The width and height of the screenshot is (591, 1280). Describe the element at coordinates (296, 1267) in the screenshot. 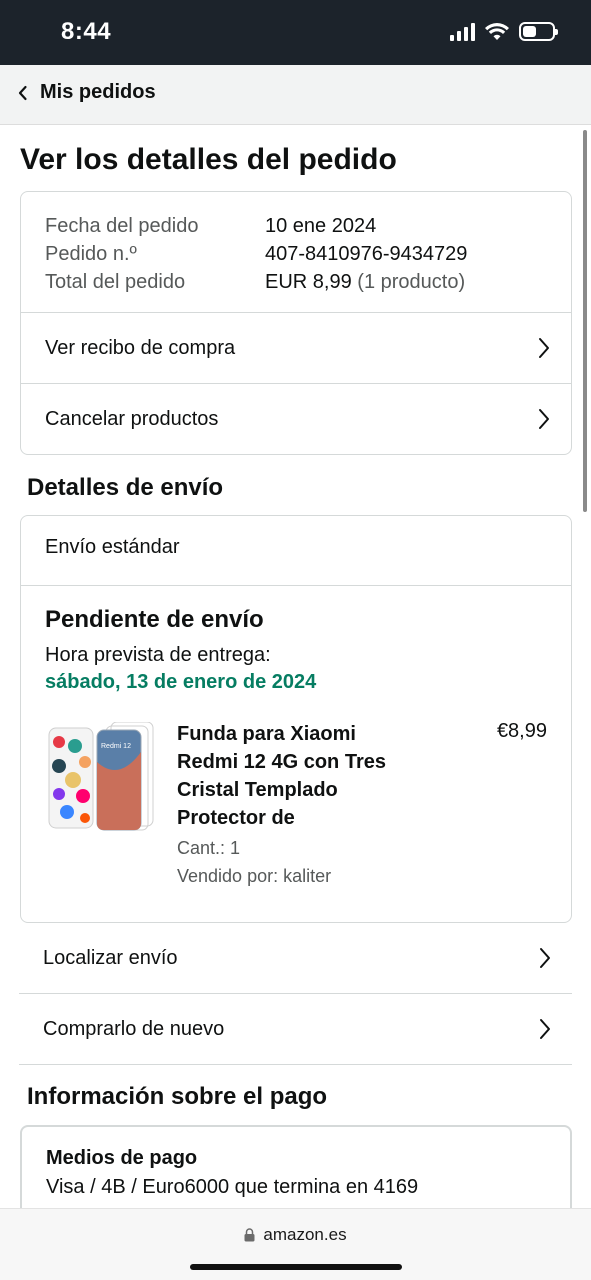

I see `home-indicator` at that location.